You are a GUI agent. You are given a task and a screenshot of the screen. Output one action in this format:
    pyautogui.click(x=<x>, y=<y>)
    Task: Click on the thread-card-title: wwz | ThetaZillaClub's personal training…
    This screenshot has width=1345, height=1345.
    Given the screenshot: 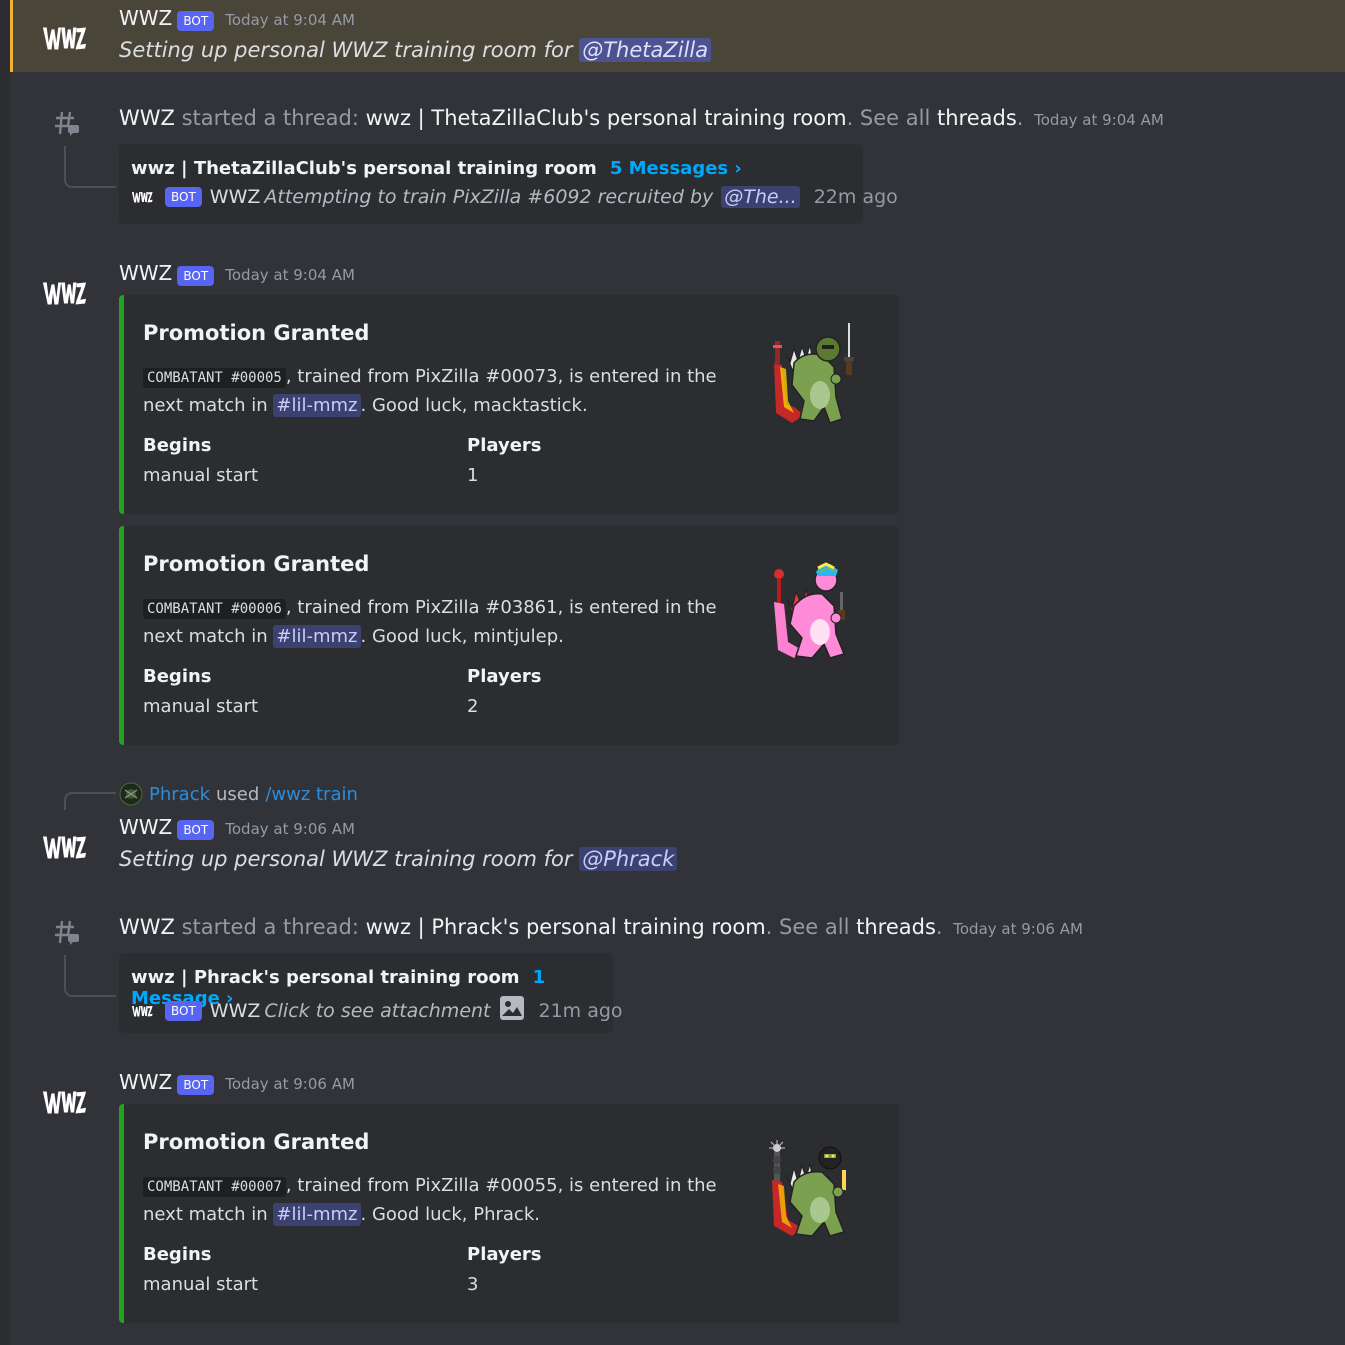 What is the action you would take?
    pyautogui.click(x=364, y=168)
    